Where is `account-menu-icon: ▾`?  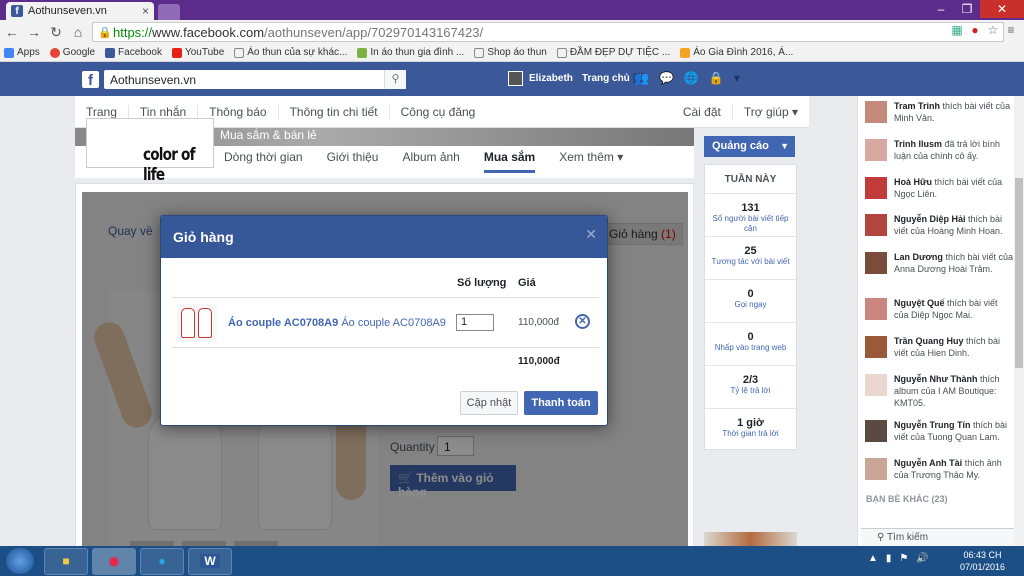
account-menu-icon: ▾ is located at coordinates (737, 78).